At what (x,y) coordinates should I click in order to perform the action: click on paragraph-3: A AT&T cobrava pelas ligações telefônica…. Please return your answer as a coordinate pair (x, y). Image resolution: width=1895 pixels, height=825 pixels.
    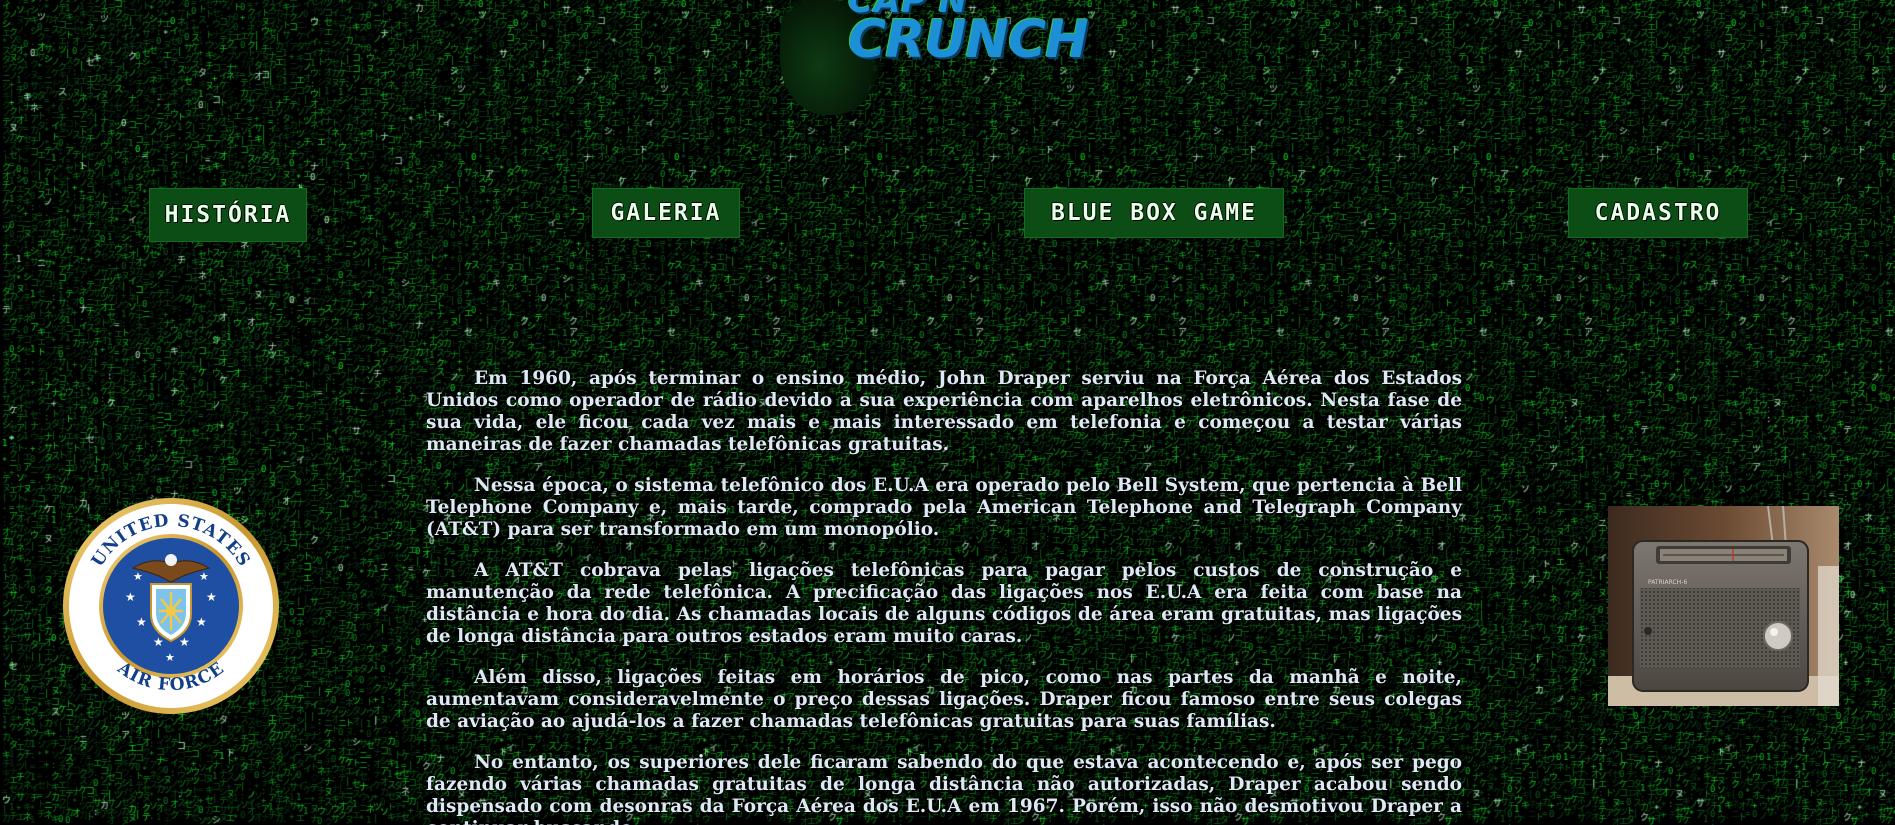
    Looking at the image, I should click on (944, 603).